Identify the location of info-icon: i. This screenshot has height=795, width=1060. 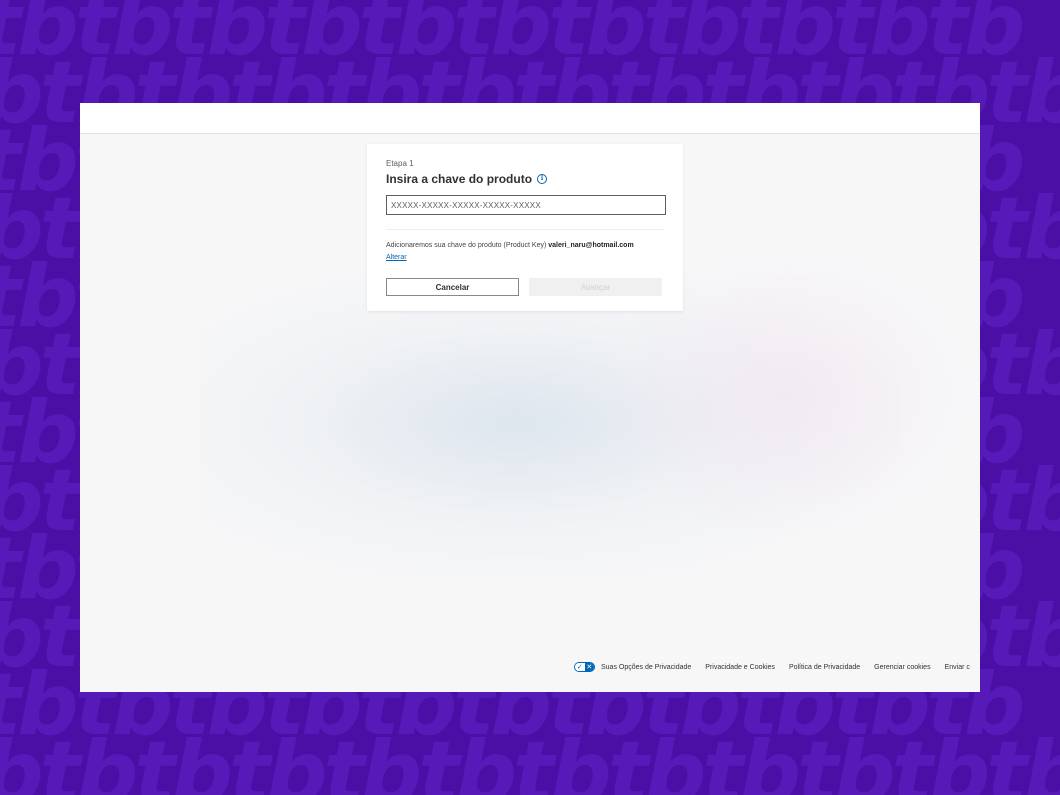
(542, 179).